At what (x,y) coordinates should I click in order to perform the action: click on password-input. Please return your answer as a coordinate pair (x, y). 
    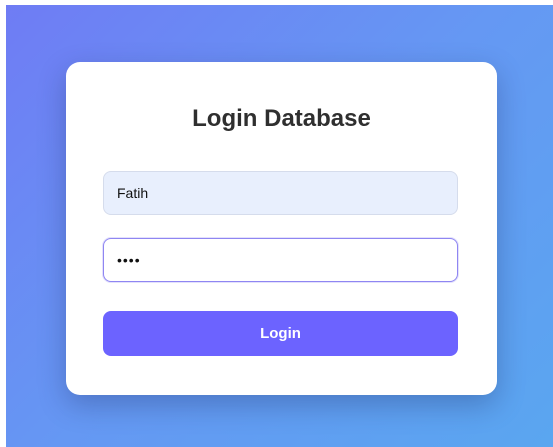
    Looking at the image, I should click on (280, 260).